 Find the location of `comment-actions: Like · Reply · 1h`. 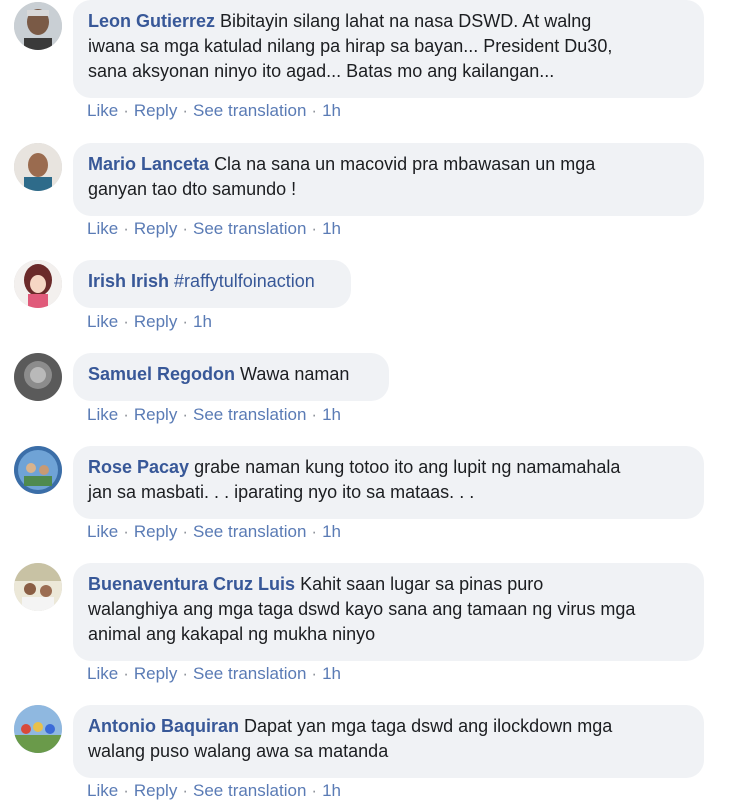

comment-actions: Like · Reply · 1h is located at coordinates (149, 322).